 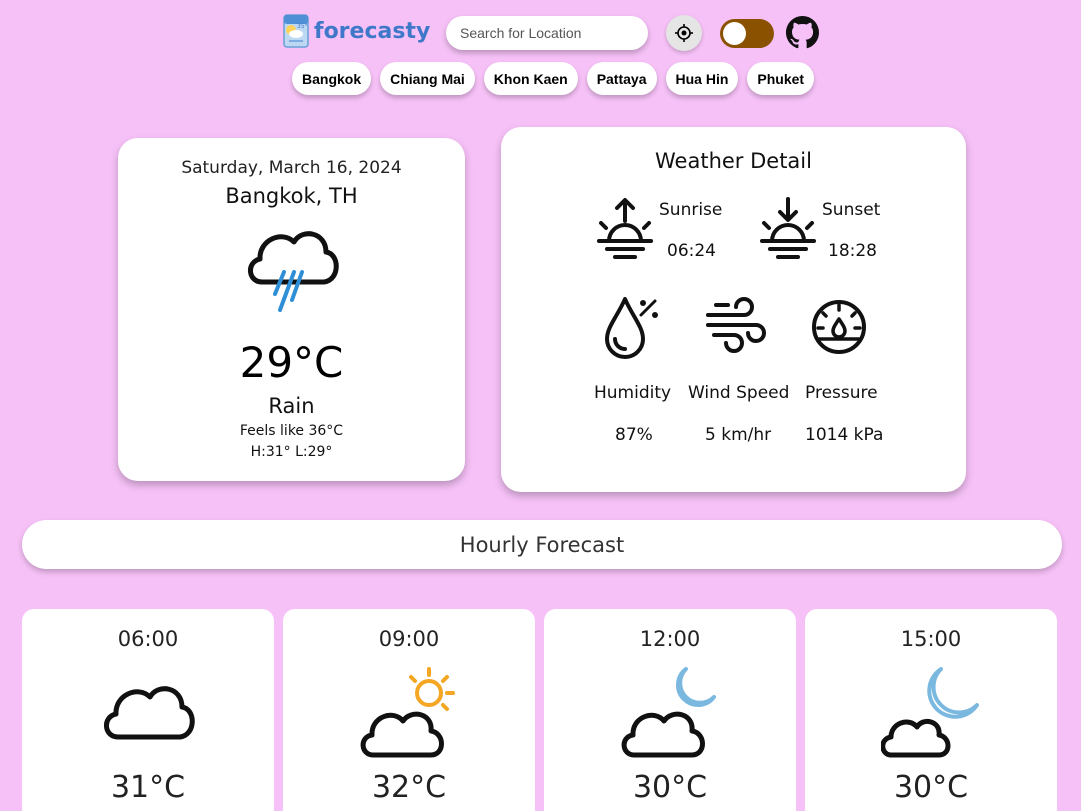 What do you see at coordinates (291, 362) in the screenshot?
I see `current-temperature: 29°C` at bounding box center [291, 362].